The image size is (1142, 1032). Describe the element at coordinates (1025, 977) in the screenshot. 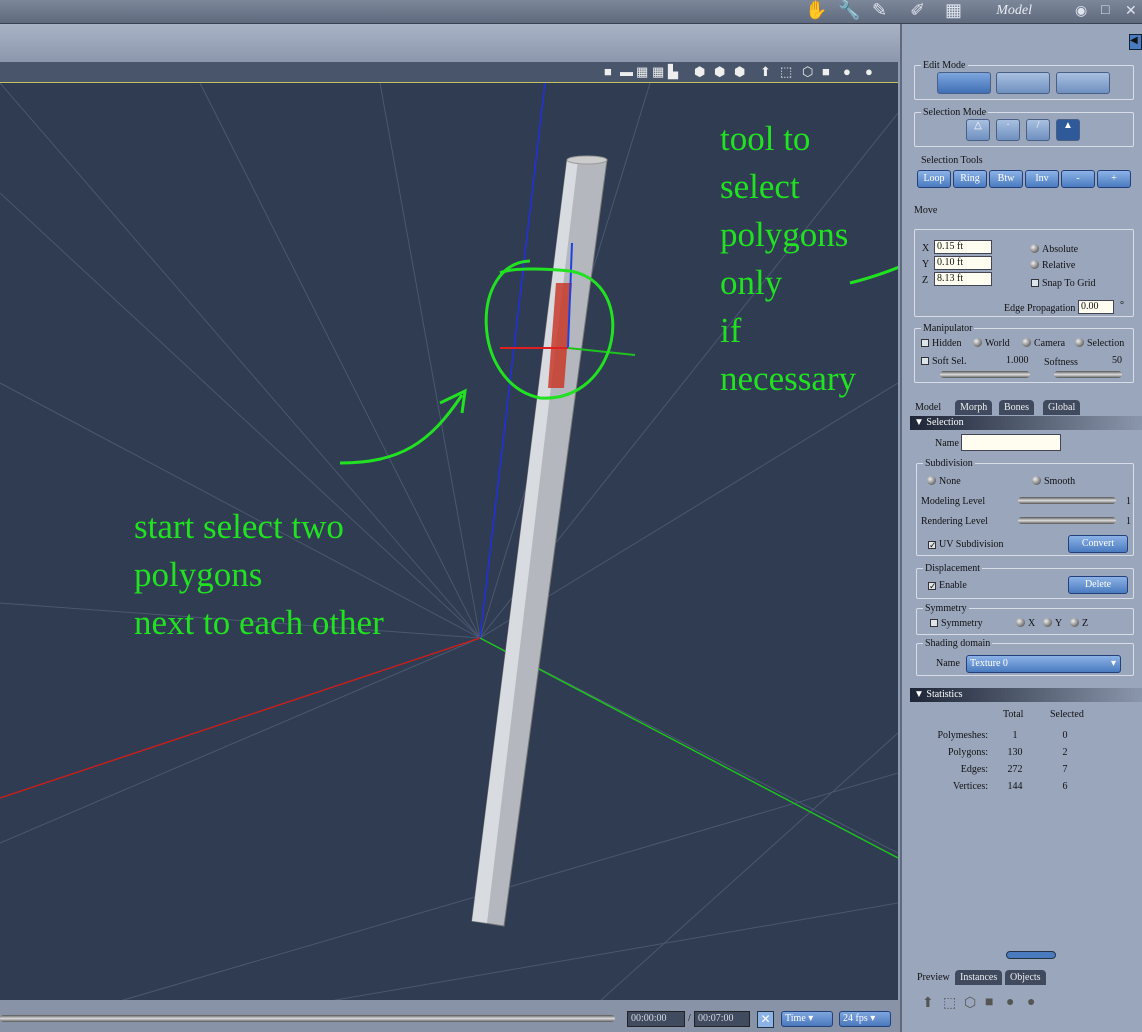

I see `tab-objects: Objects` at that location.